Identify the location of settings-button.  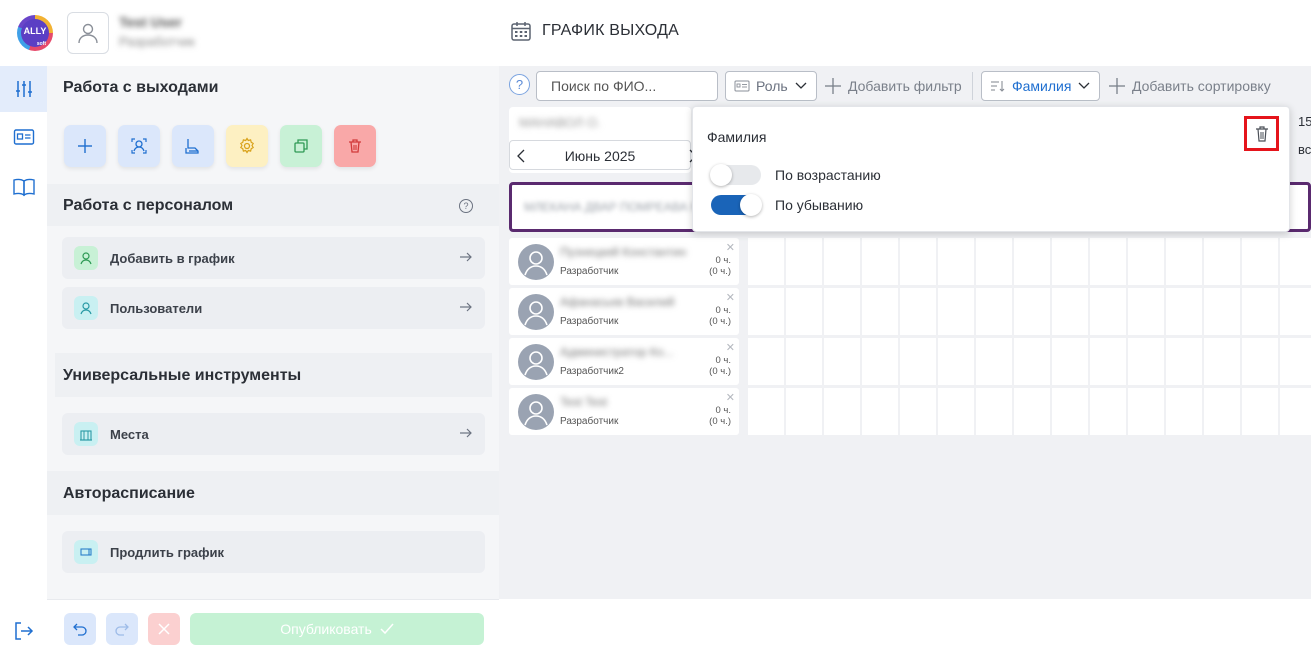
(247, 146).